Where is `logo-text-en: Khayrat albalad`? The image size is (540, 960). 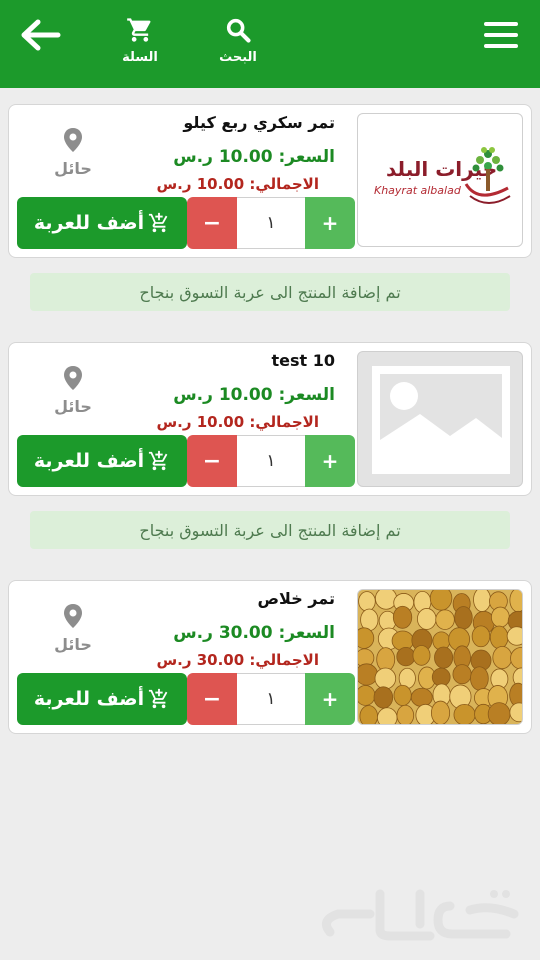
logo-text-en: Khayrat albalad is located at coordinates (418, 190).